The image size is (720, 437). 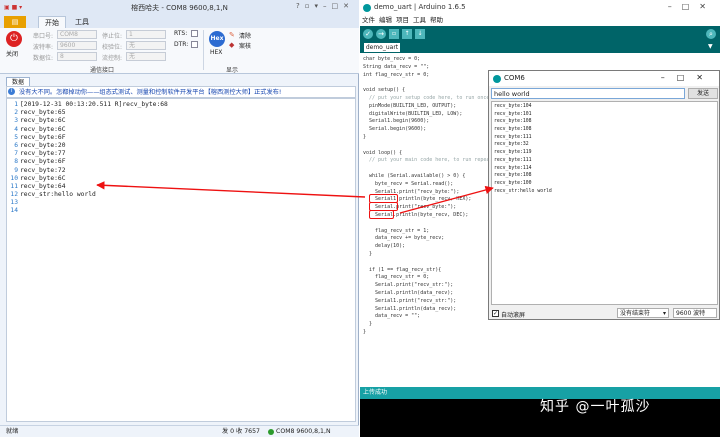 What do you see at coordinates (14, 203) in the screenshot?
I see `line-number: 13` at bounding box center [14, 203].